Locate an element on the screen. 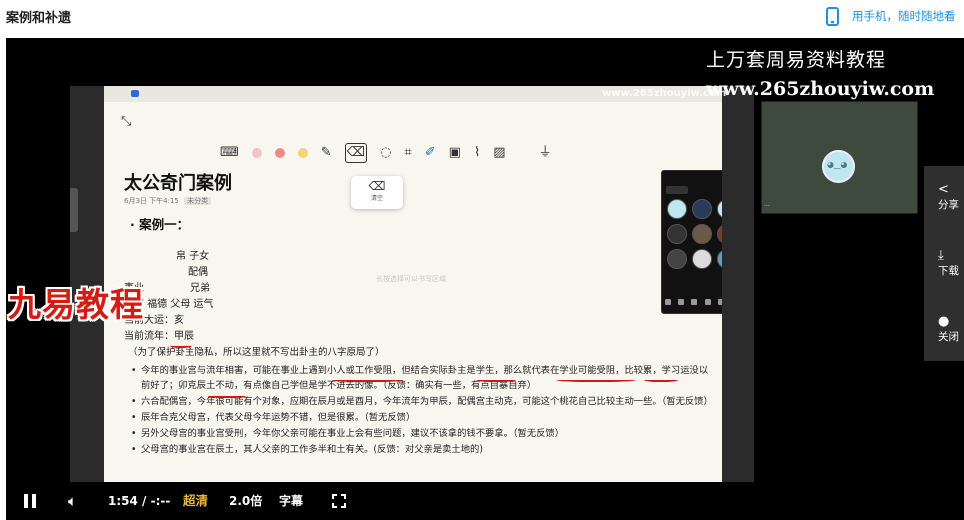 The height and width of the screenshot is (520, 964). share-label: 分享 is located at coordinates (948, 205).